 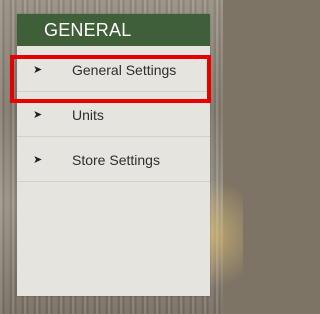 I want to click on menu-item-general-settings: ➤ General Settings, so click(x=113, y=70).